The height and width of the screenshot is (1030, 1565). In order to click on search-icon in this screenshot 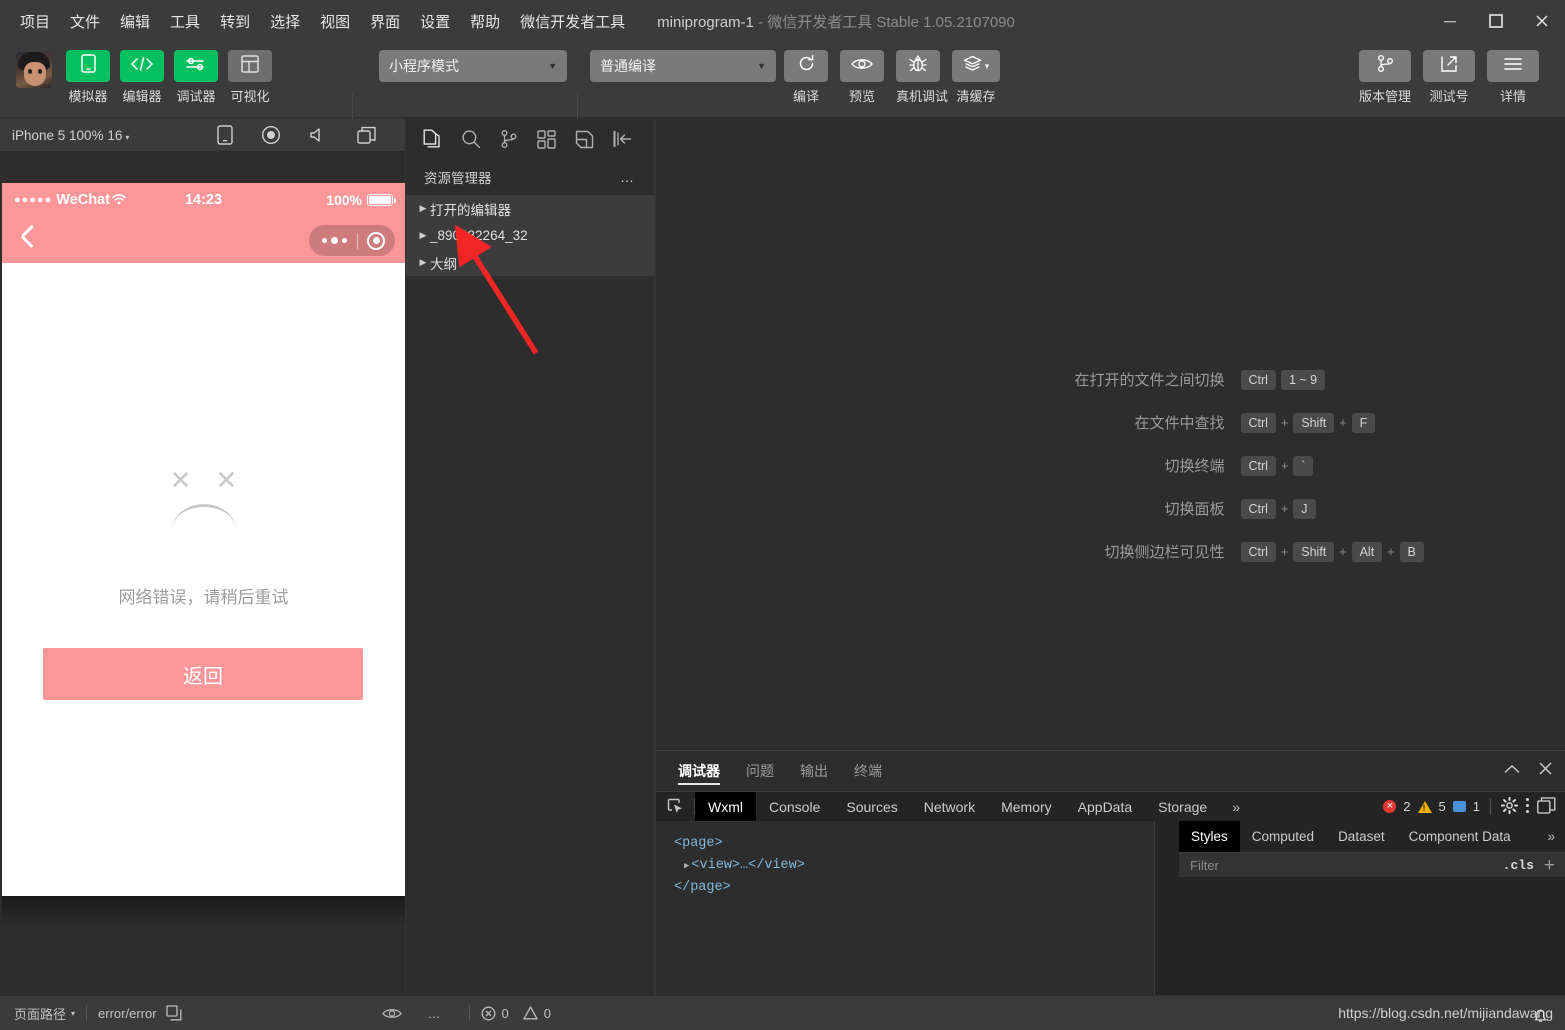, I will do `click(471, 139)`.